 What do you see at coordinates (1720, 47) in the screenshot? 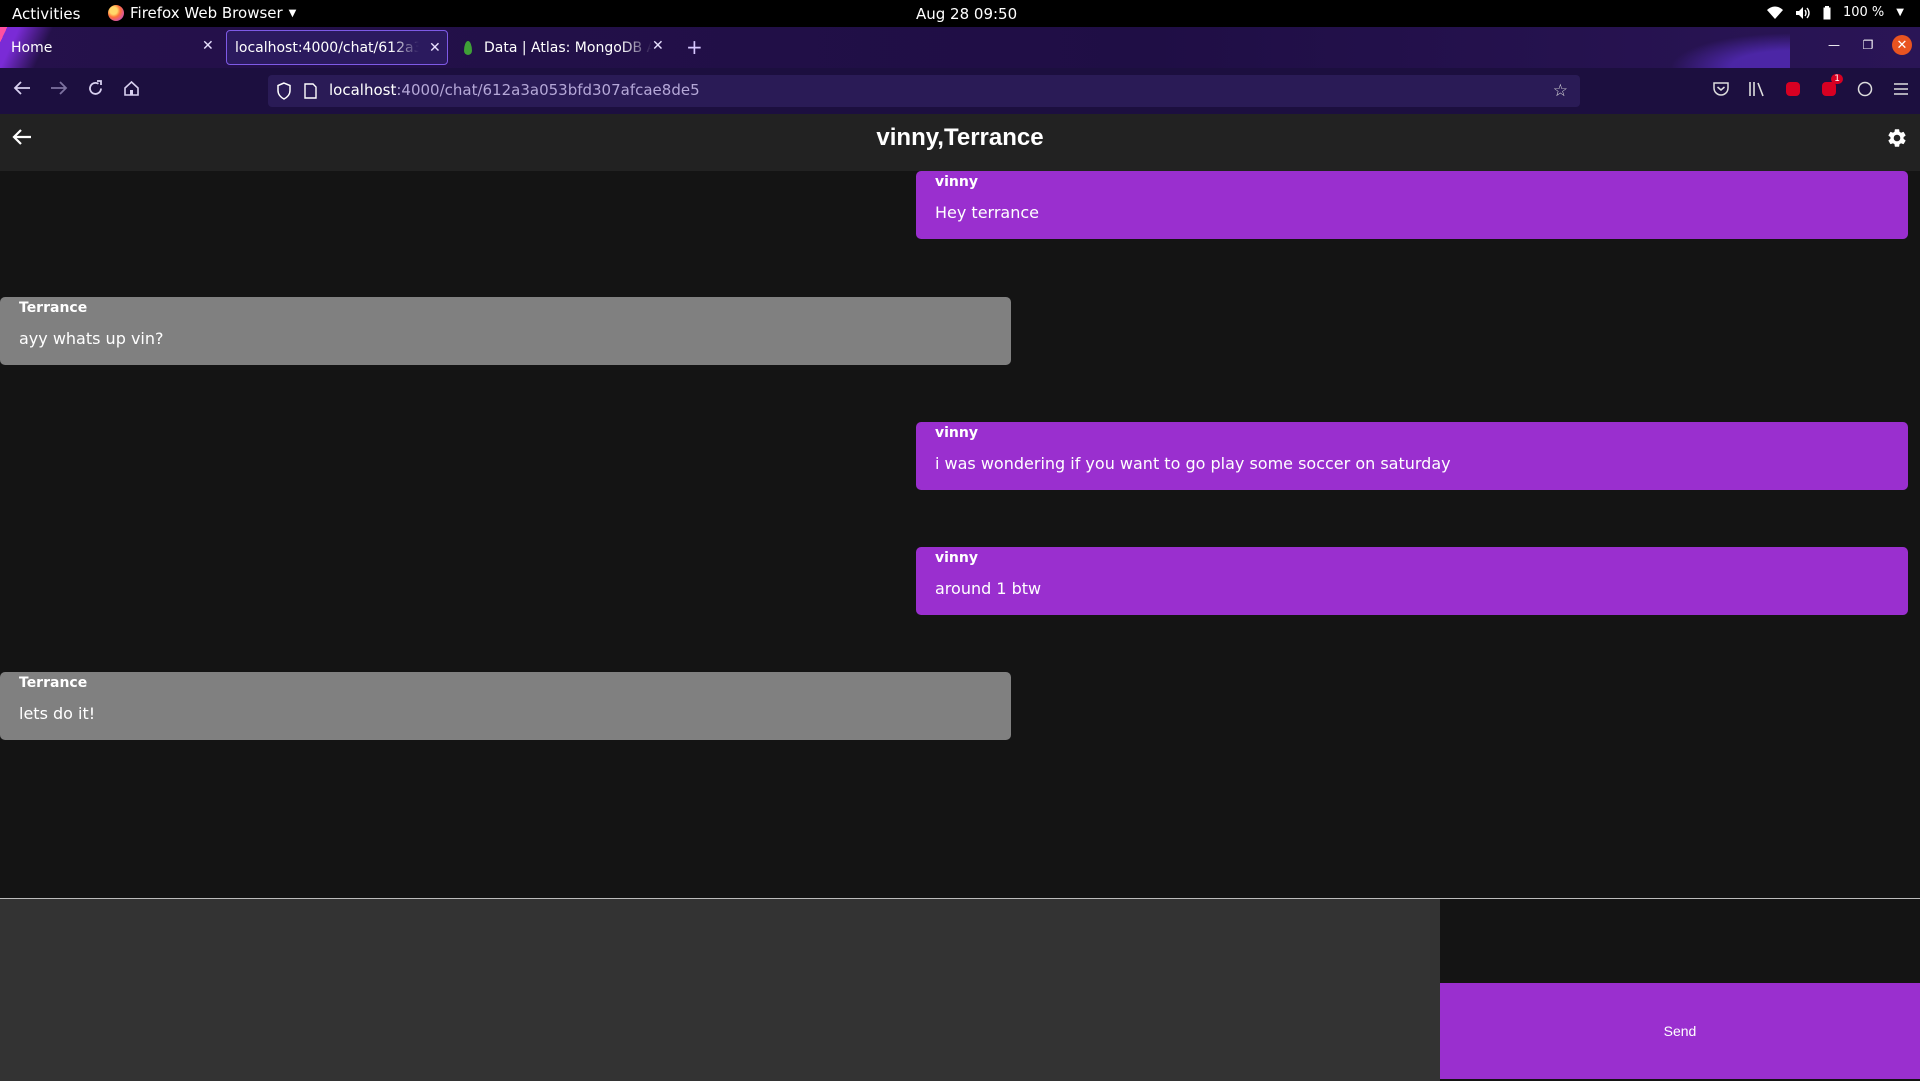
I see `theme-decoration` at bounding box center [1720, 47].